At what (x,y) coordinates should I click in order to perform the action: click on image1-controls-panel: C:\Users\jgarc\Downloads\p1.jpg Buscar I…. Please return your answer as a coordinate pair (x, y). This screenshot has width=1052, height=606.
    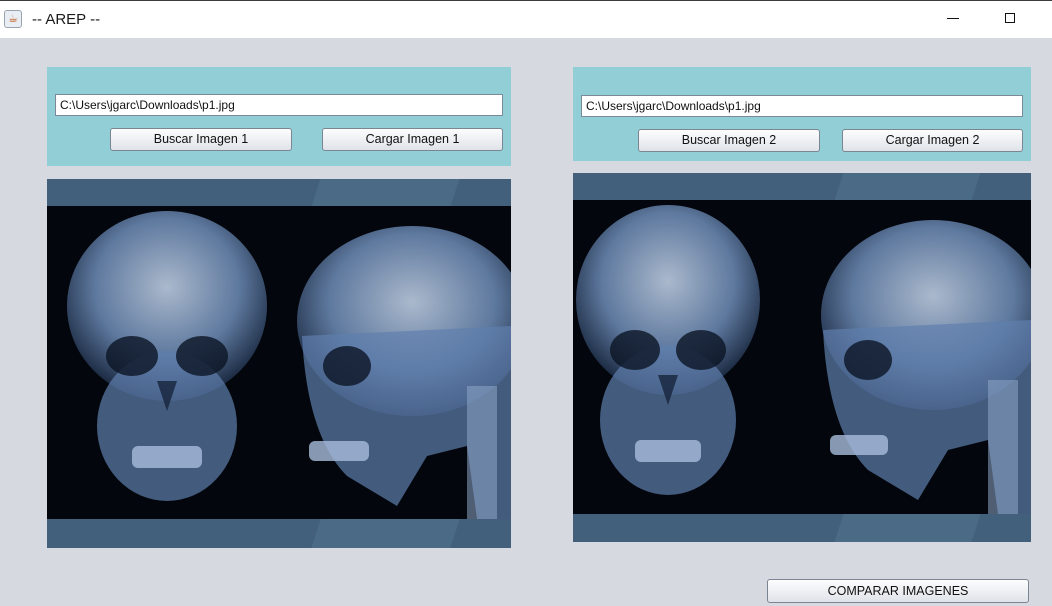
    Looking at the image, I should click on (279, 116).